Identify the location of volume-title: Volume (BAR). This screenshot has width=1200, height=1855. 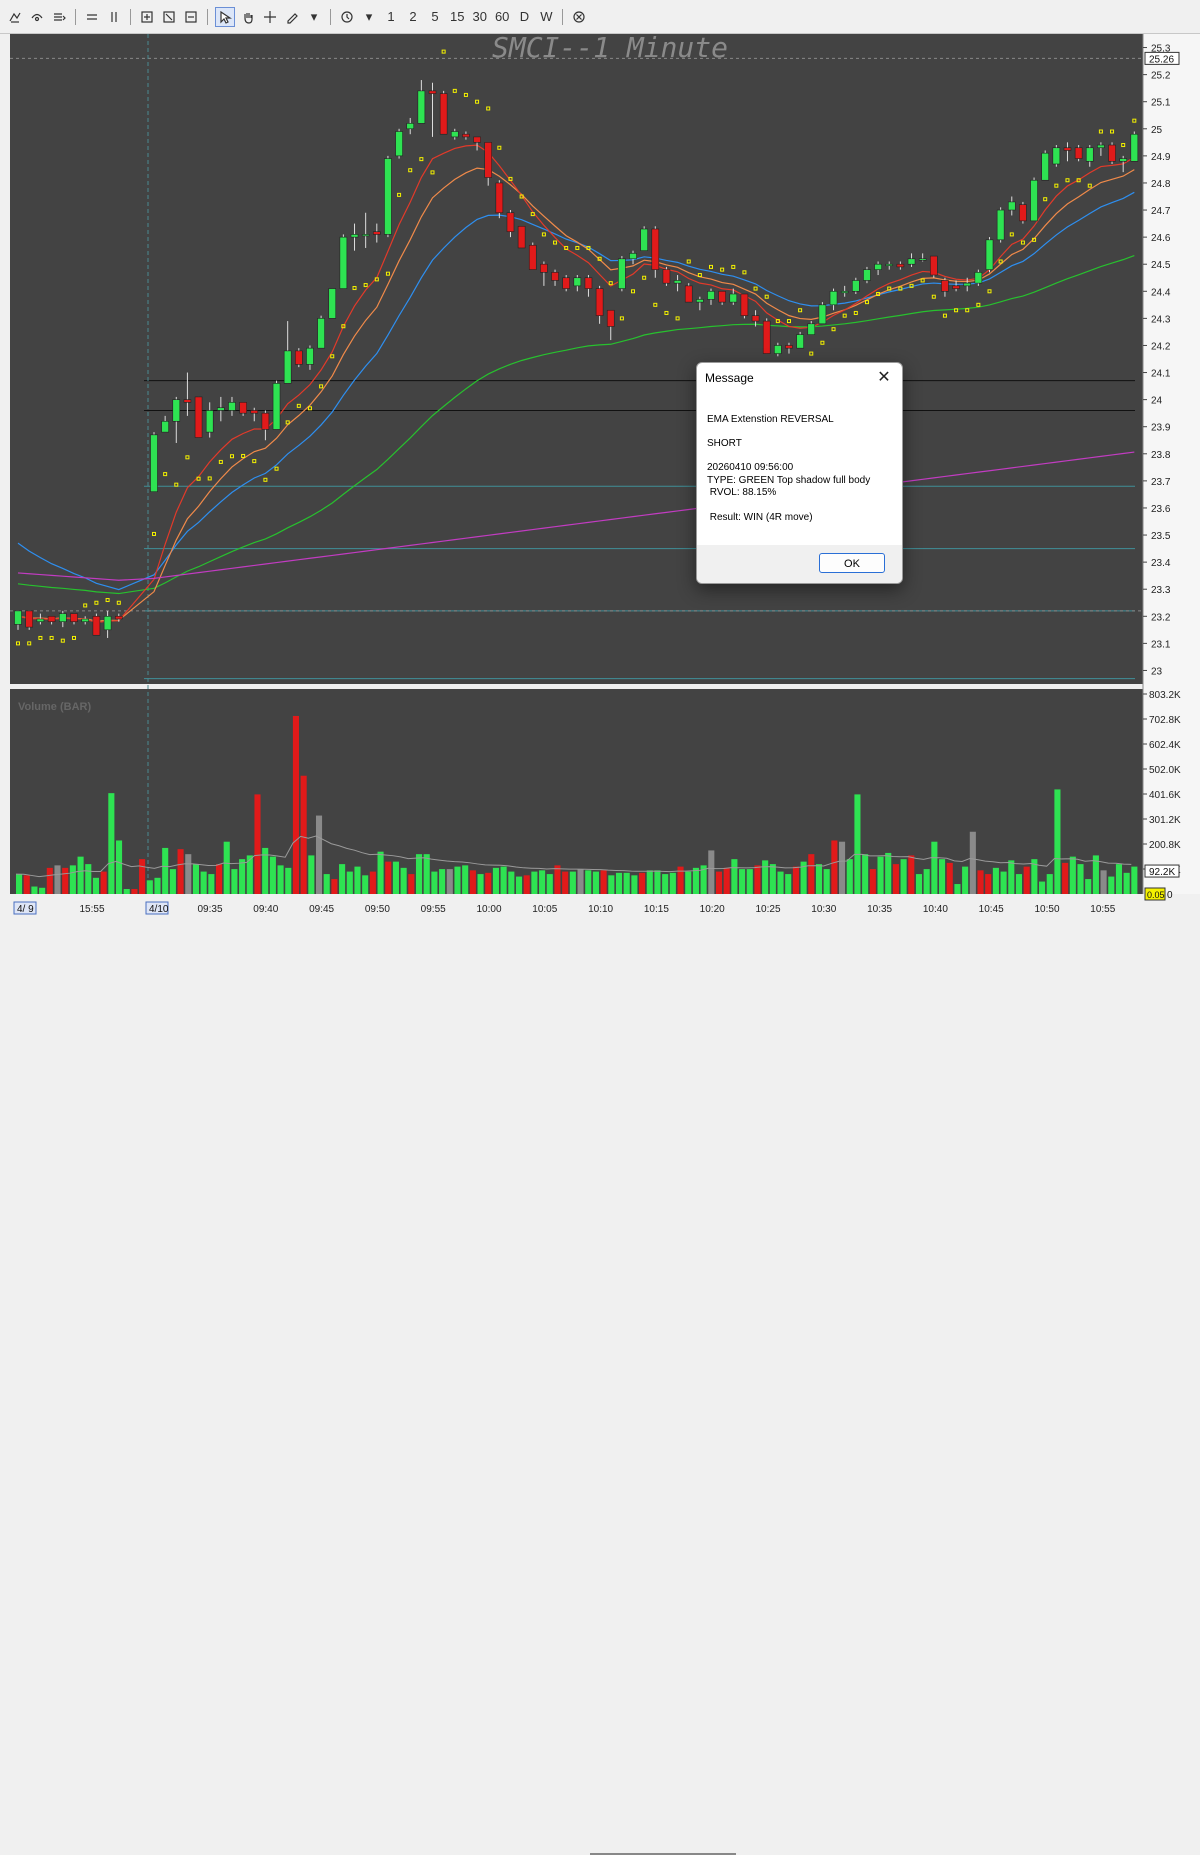
(54, 707).